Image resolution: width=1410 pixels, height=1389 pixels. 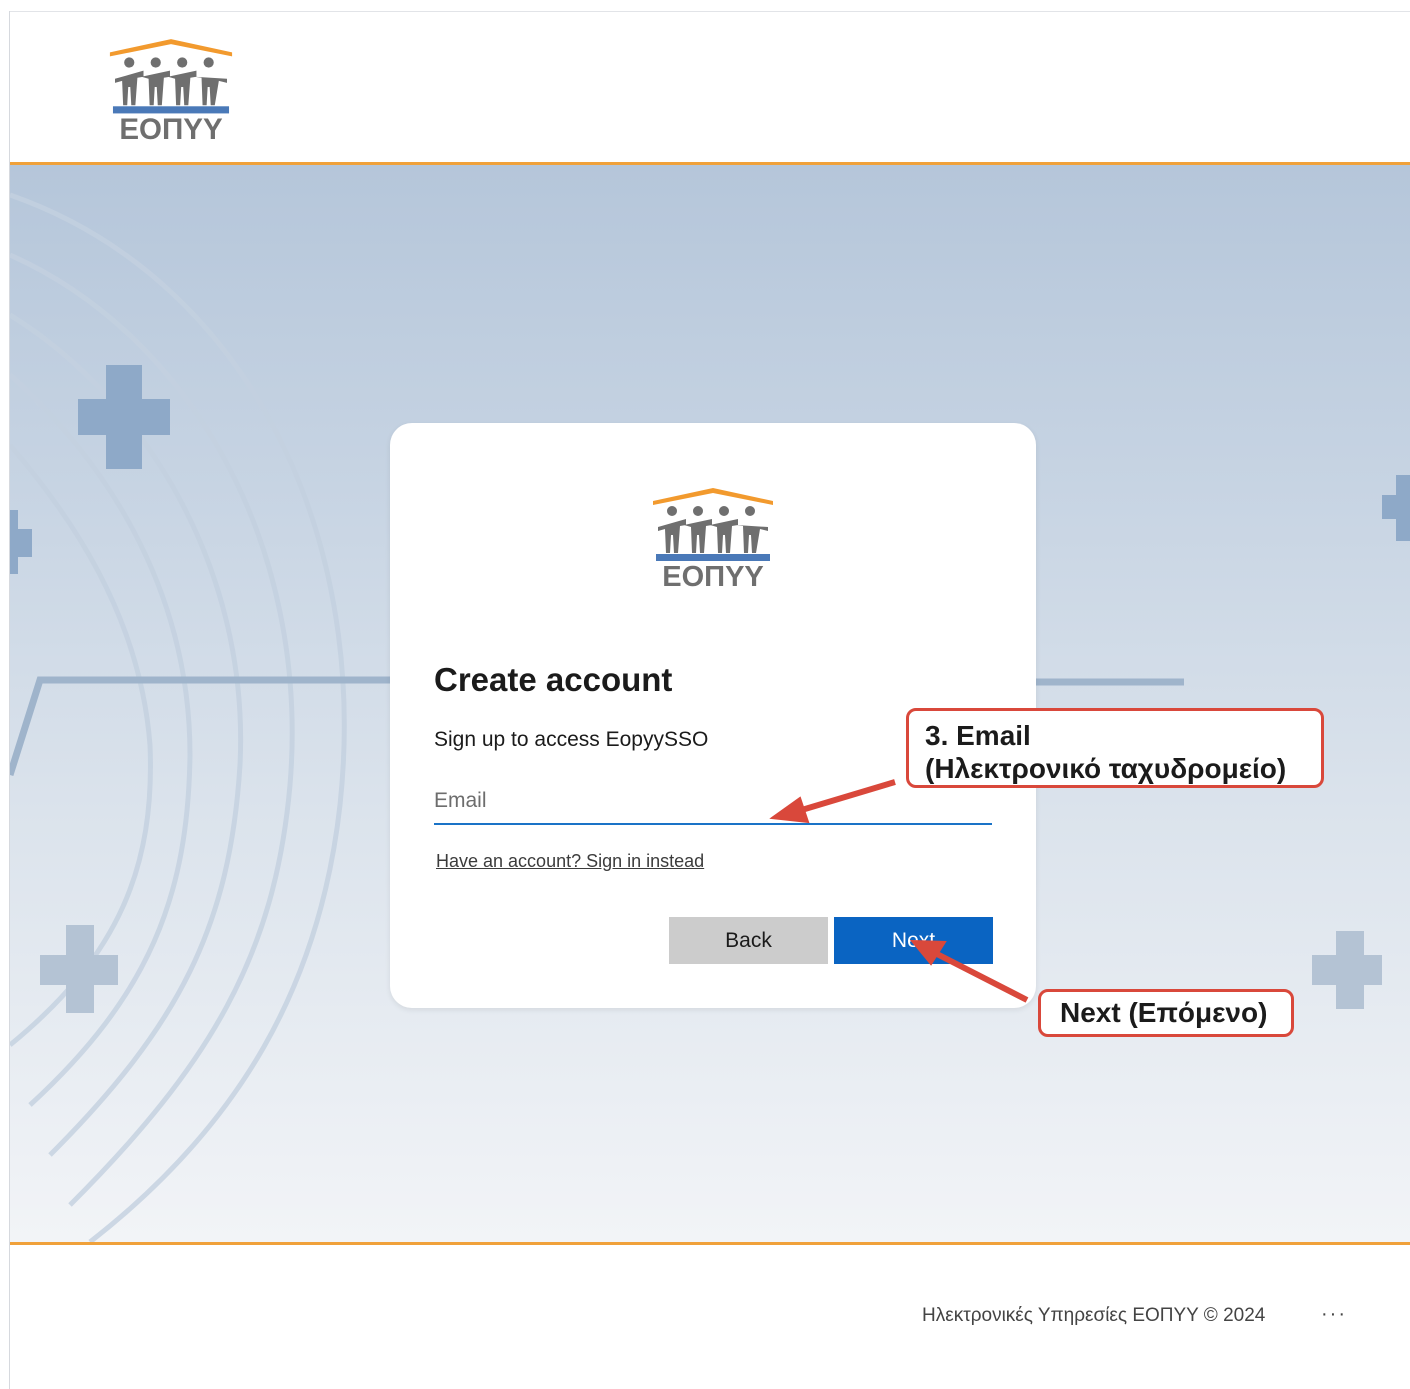 What do you see at coordinates (570, 861) in the screenshot?
I see `signin-instead-link: Have an account? Sign in instead` at bounding box center [570, 861].